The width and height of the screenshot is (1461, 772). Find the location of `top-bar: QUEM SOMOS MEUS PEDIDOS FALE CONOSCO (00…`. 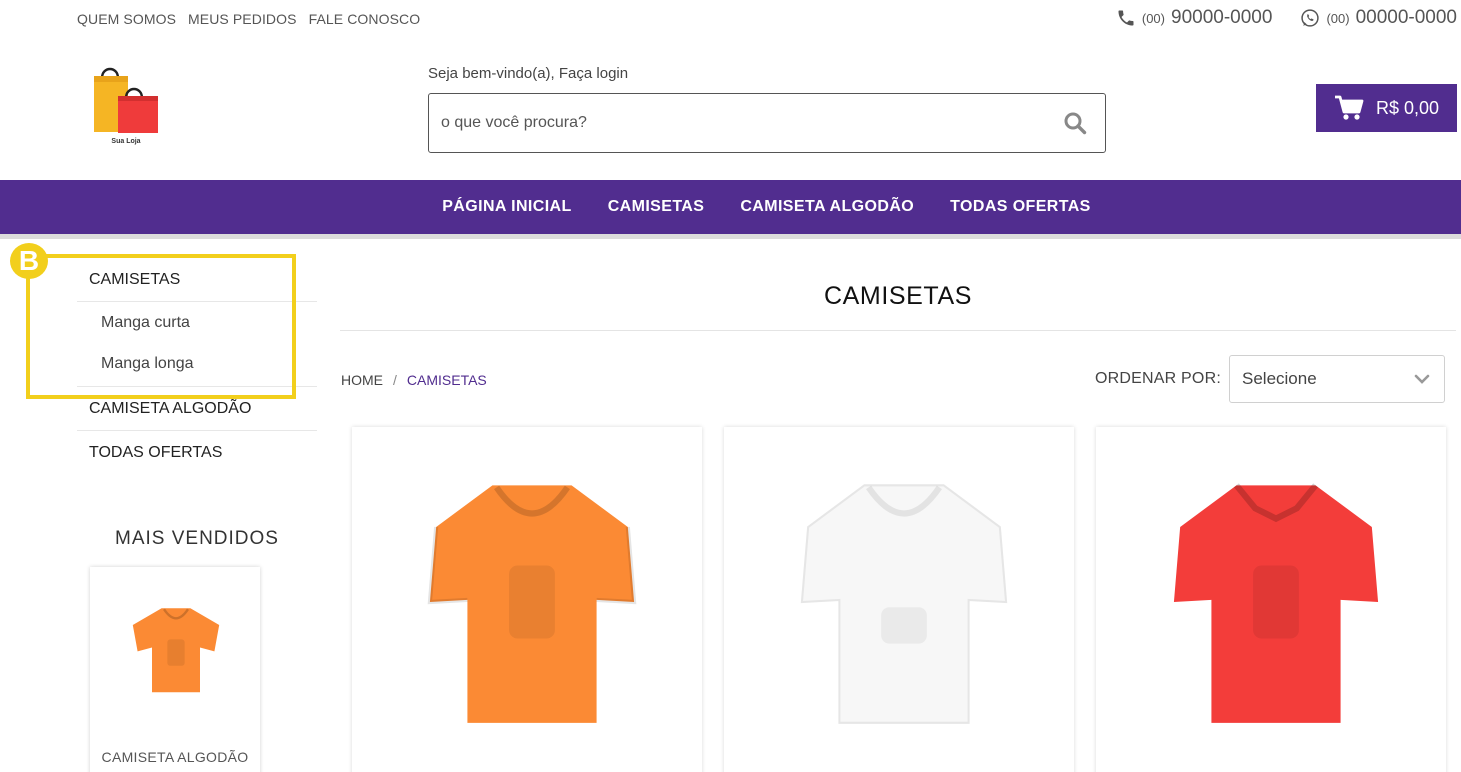

top-bar: QUEM SOMOS MEUS PEDIDOS FALE CONOSCO (00… is located at coordinates (730, 18).